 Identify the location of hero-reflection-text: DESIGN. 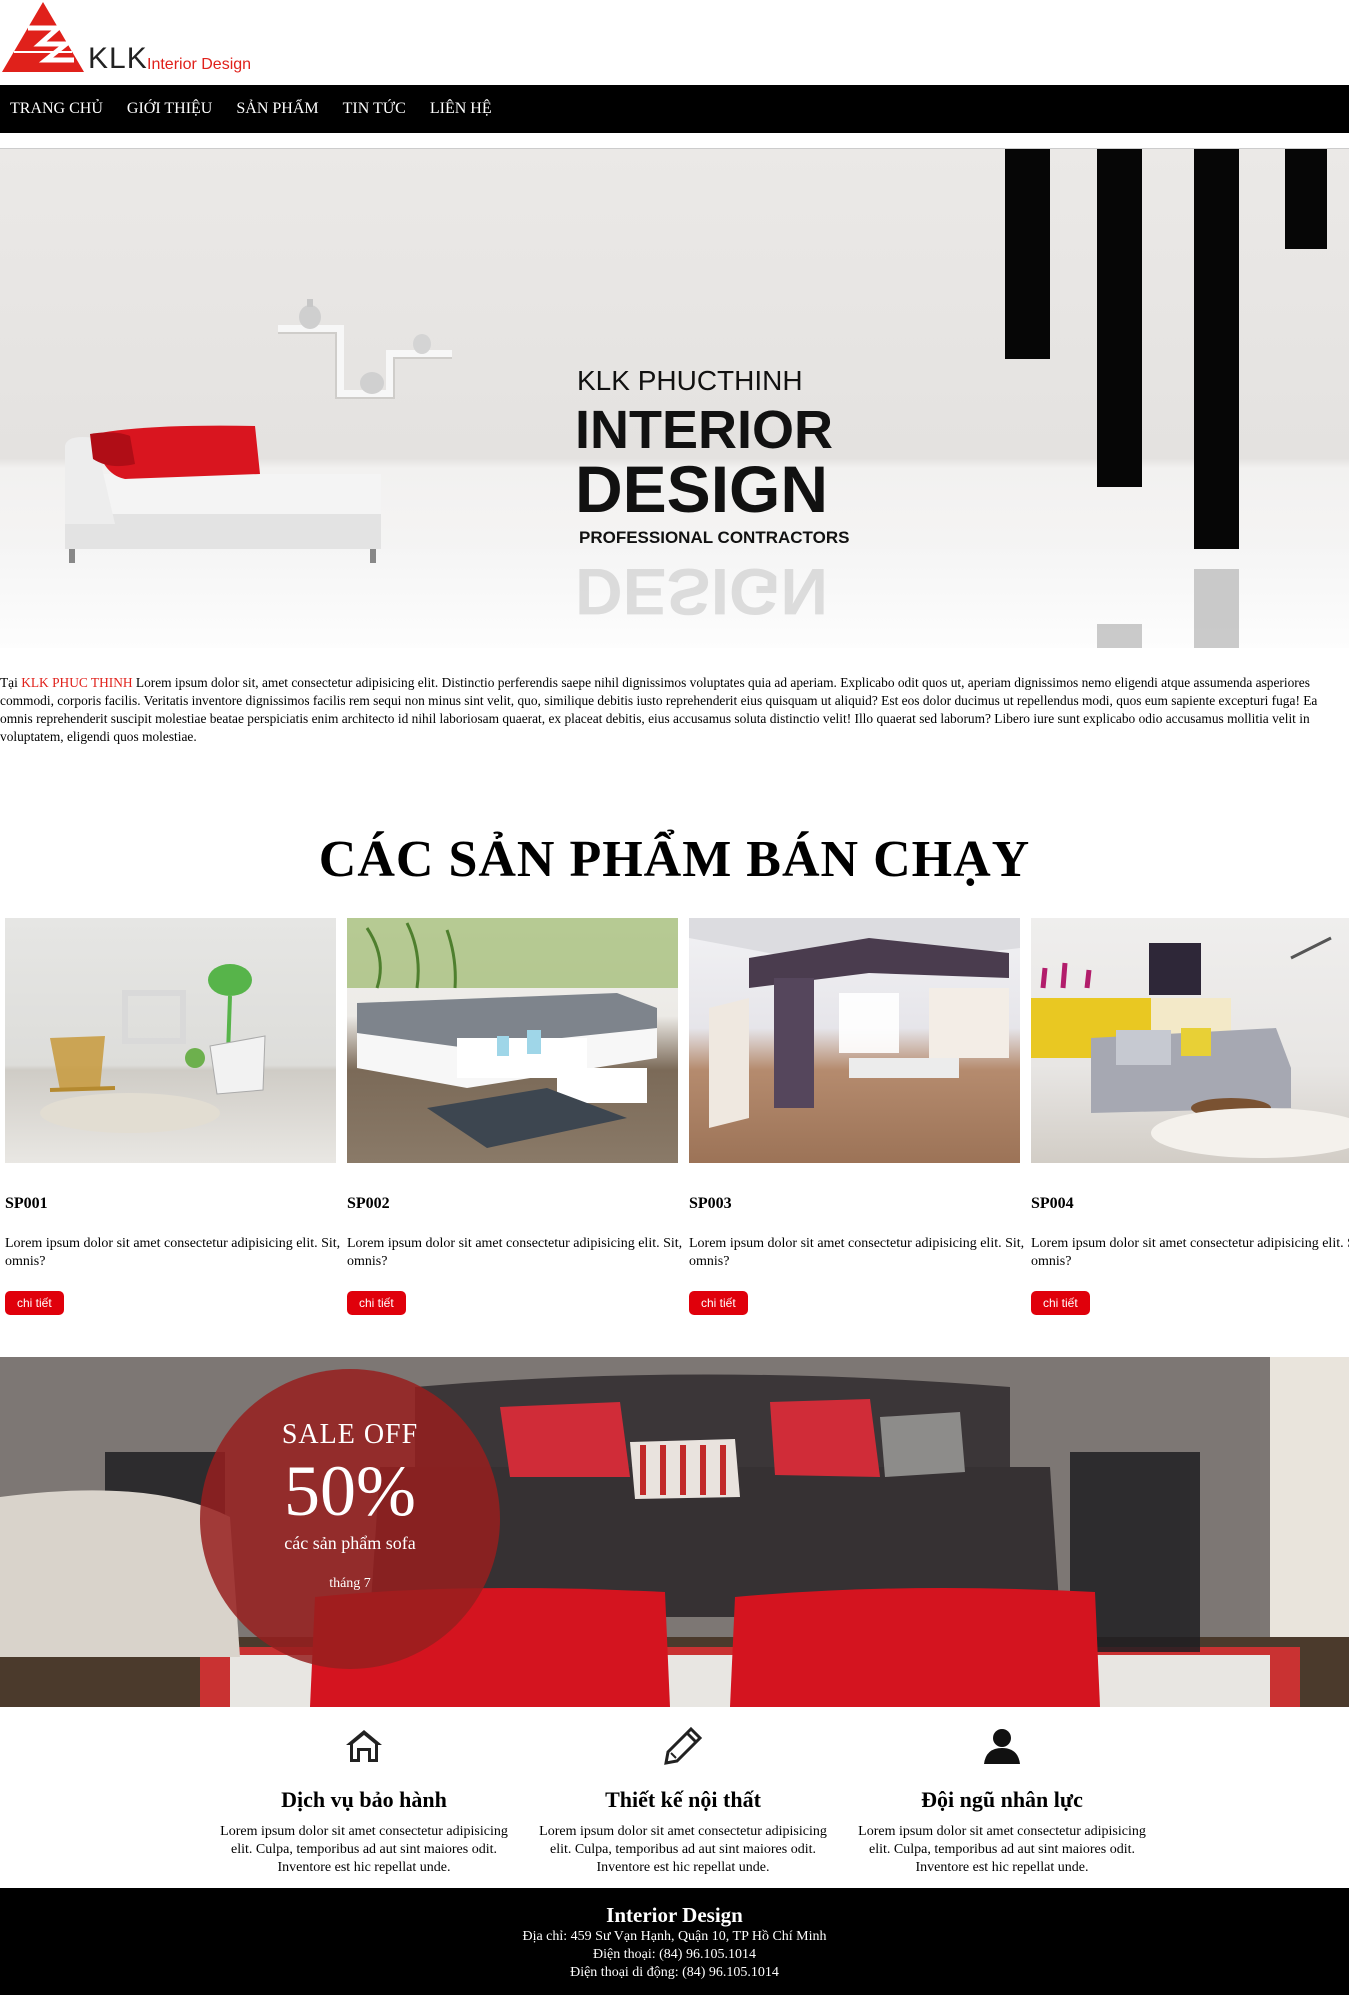
(702, 592).